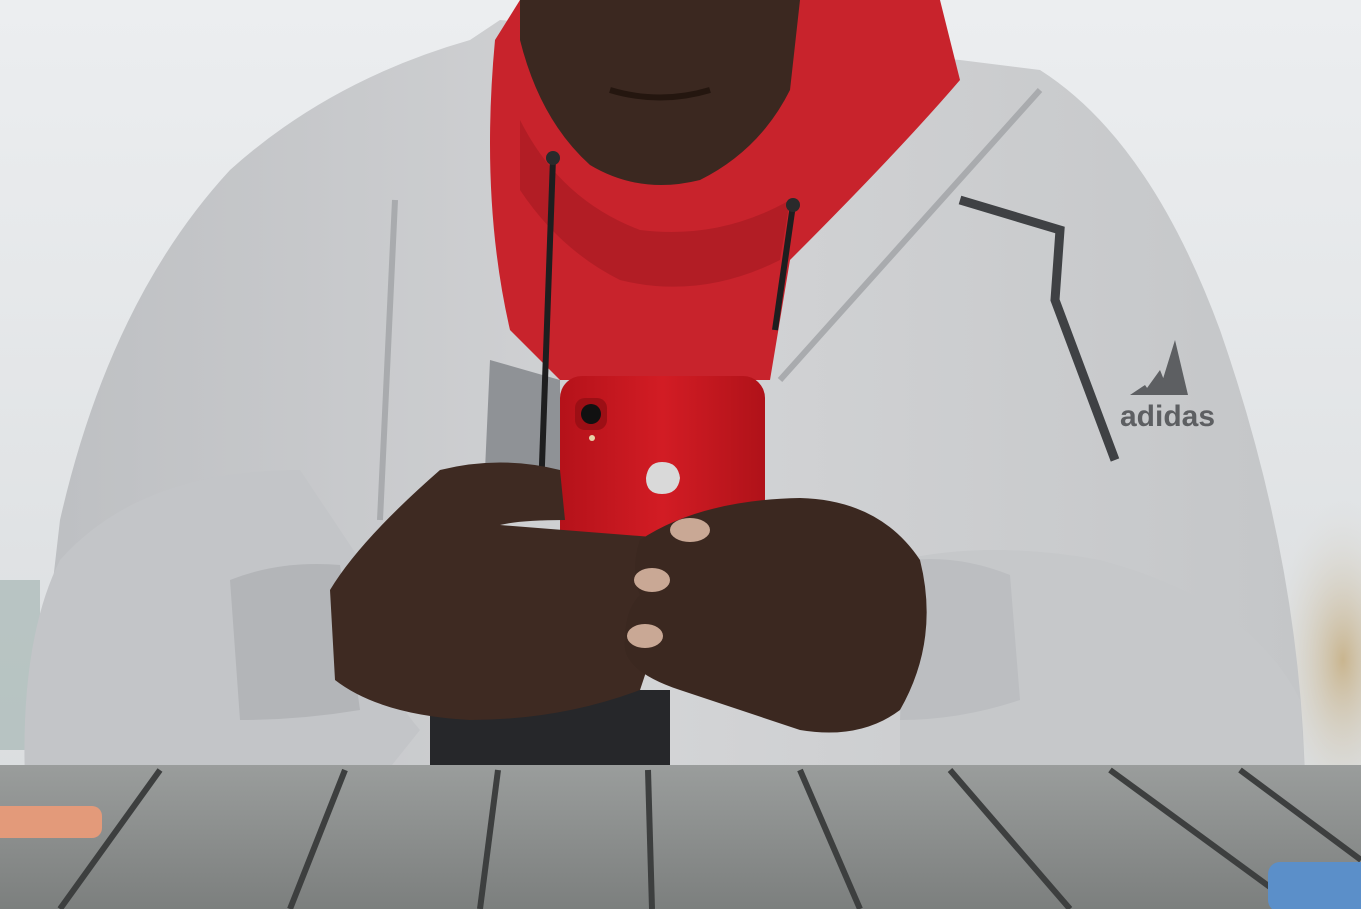 The width and height of the screenshot is (1361, 909). Describe the element at coordinates (1314, 885) in the screenshot. I see `blue-phone` at that location.